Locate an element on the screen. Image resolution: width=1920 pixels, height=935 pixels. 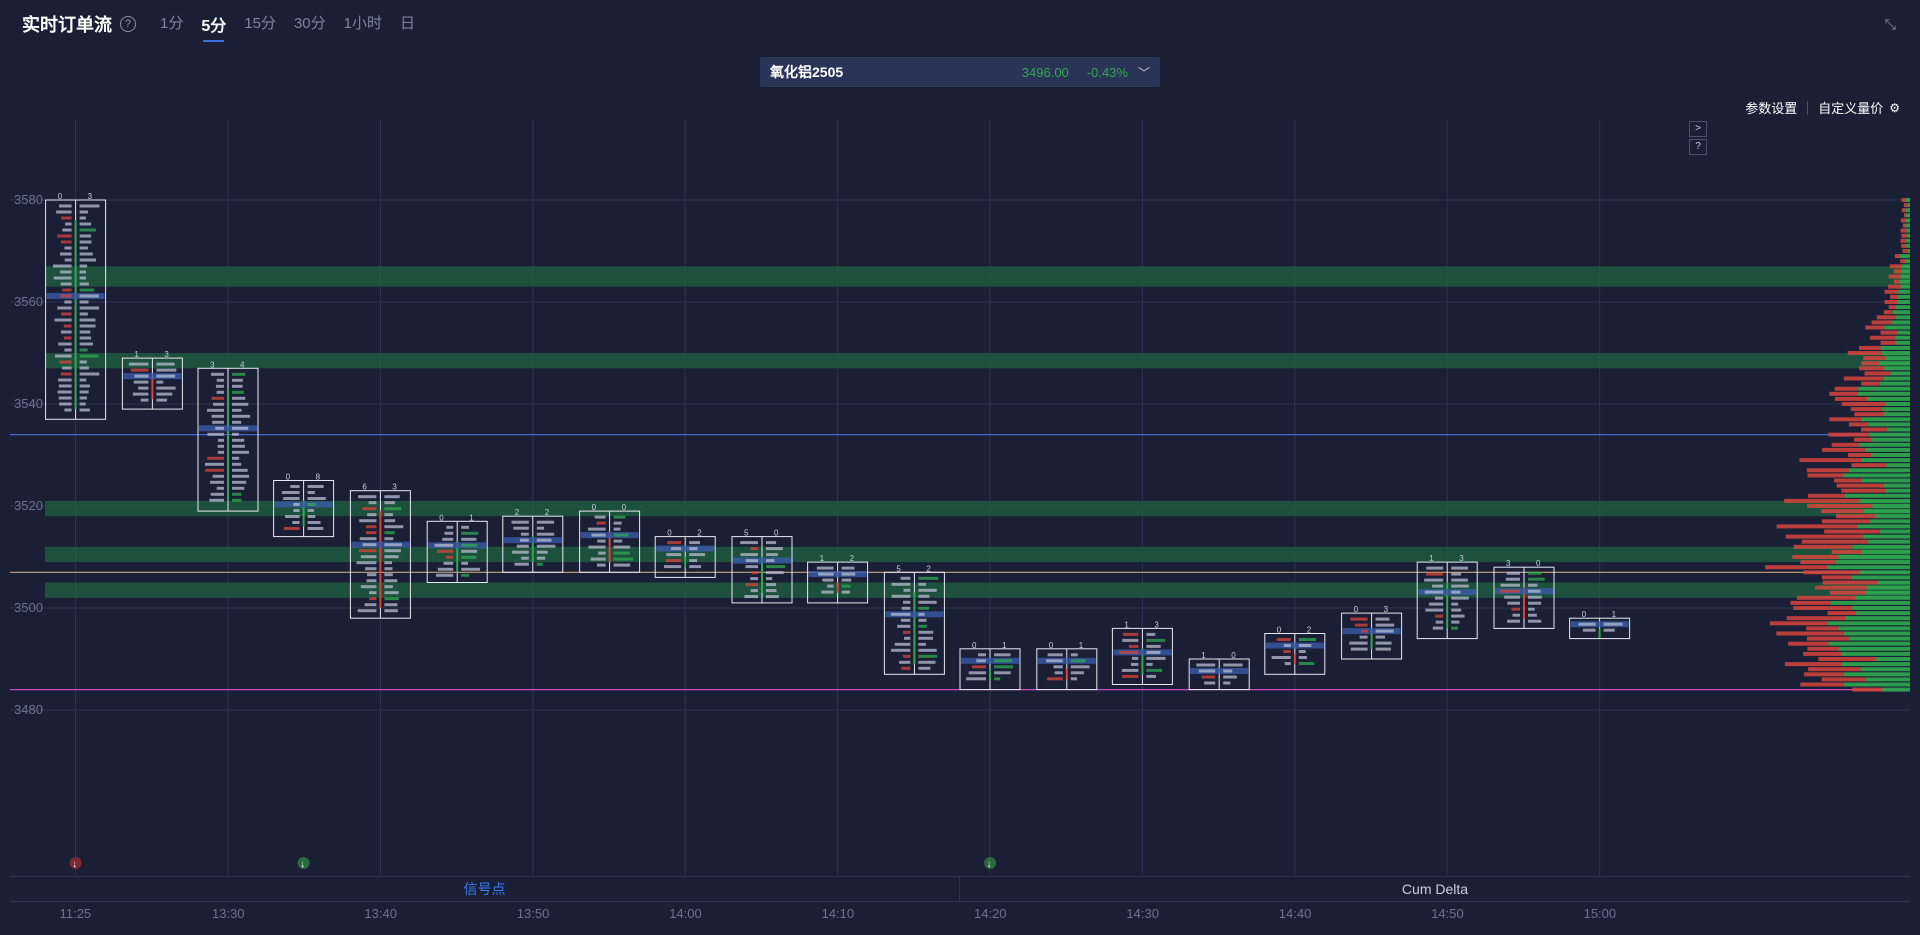
x-tick-label: 14:20 is located at coordinates (990, 913).